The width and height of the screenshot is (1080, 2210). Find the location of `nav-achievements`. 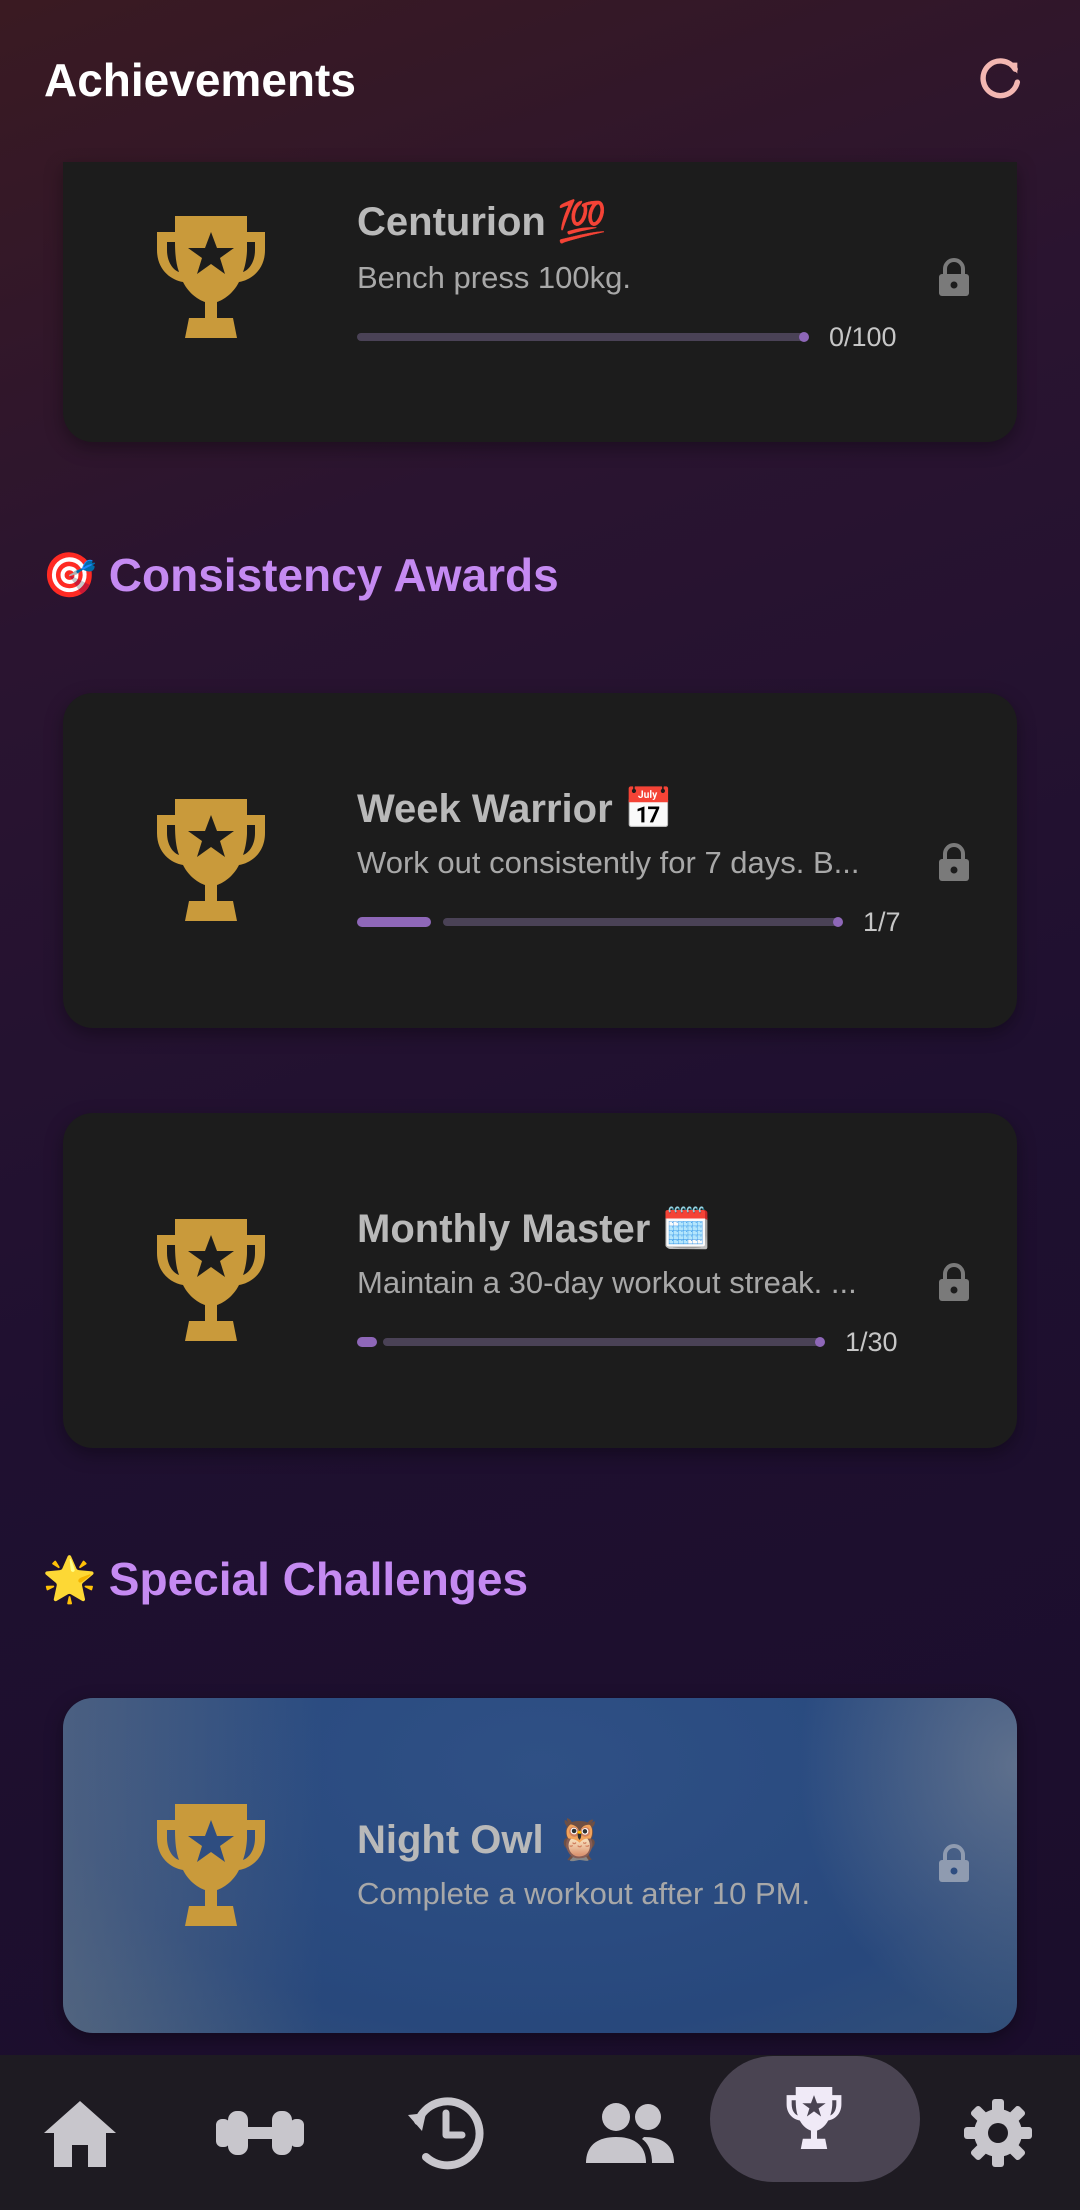

nav-achievements is located at coordinates (814, 2118).